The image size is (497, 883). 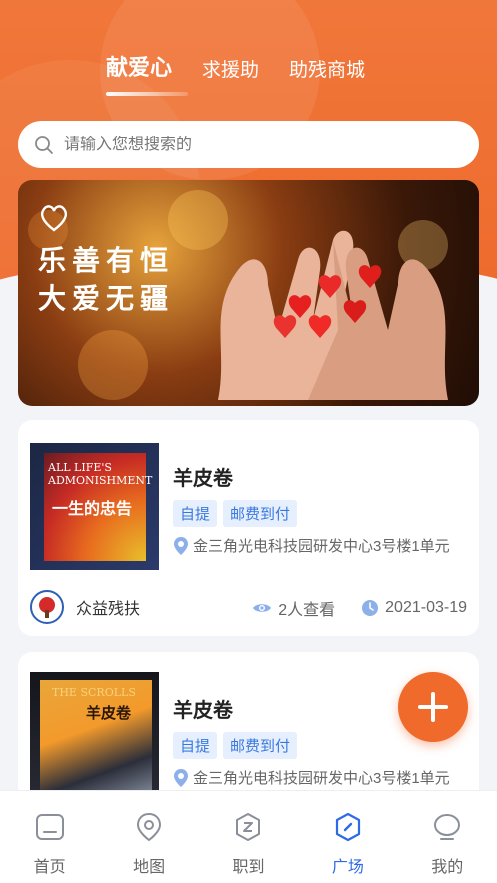 I want to click on view-count: 2人查看, so click(x=307, y=610).